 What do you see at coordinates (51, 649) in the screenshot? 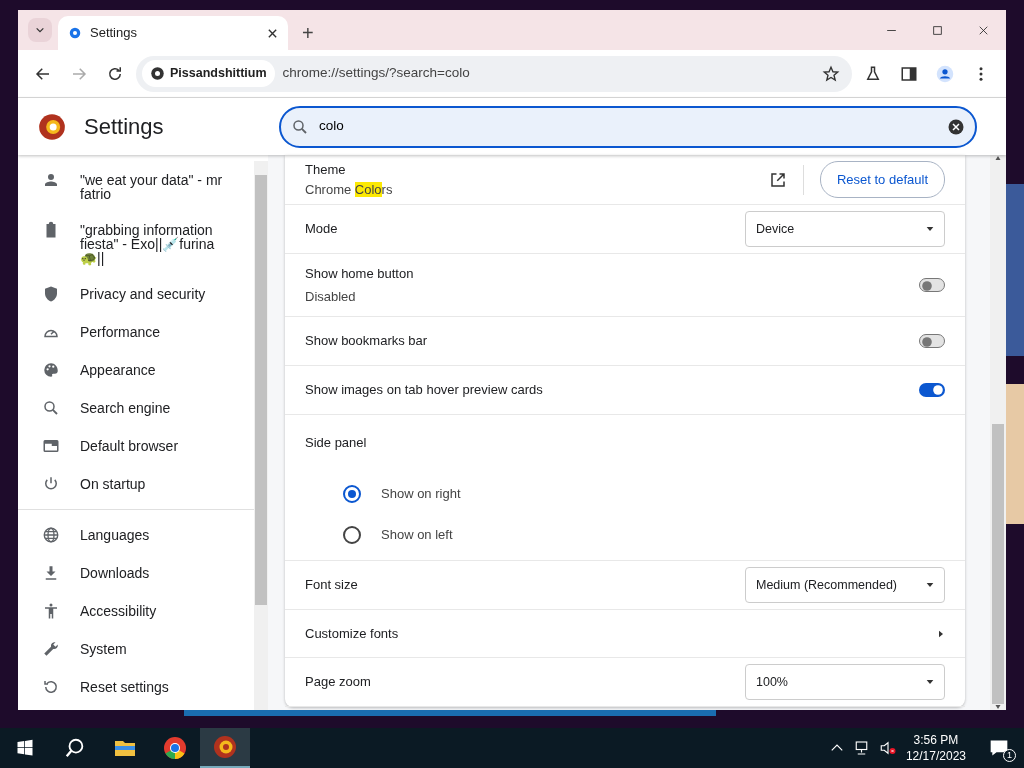
I see `wrench-icon` at bounding box center [51, 649].